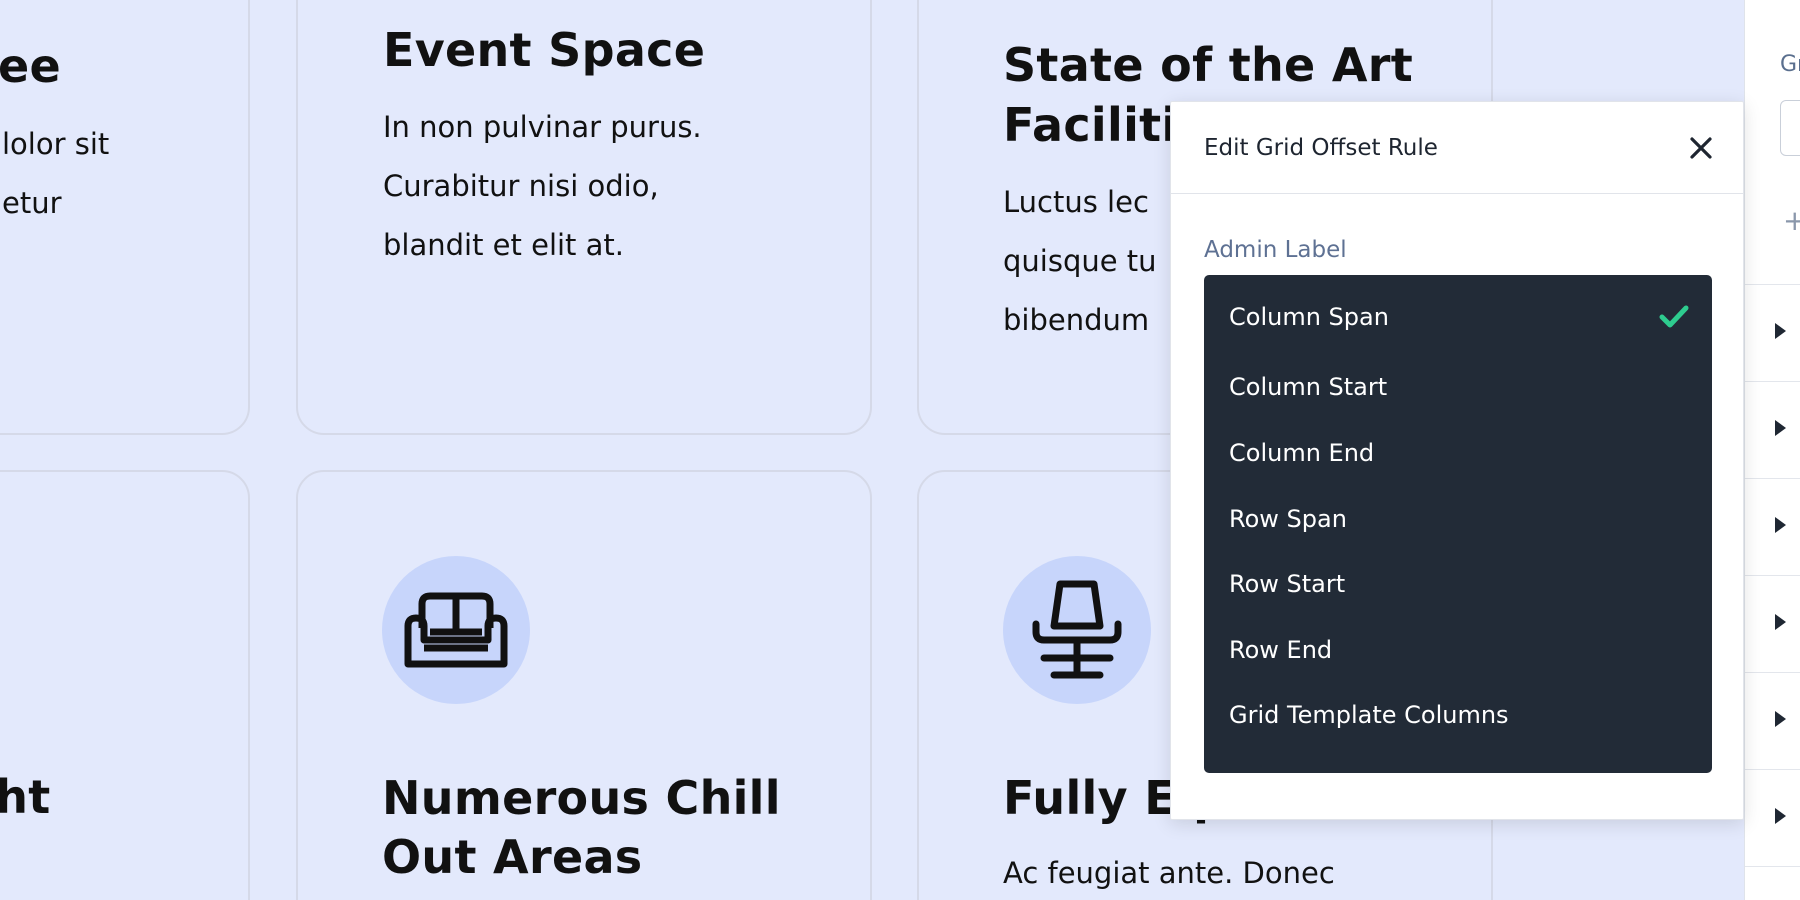 This screenshot has width=1800, height=900. What do you see at coordinates (1458, 454) in the screenshot?
I see `dropdown-option-column-end: Column End` at bounding box center [1458, 454].